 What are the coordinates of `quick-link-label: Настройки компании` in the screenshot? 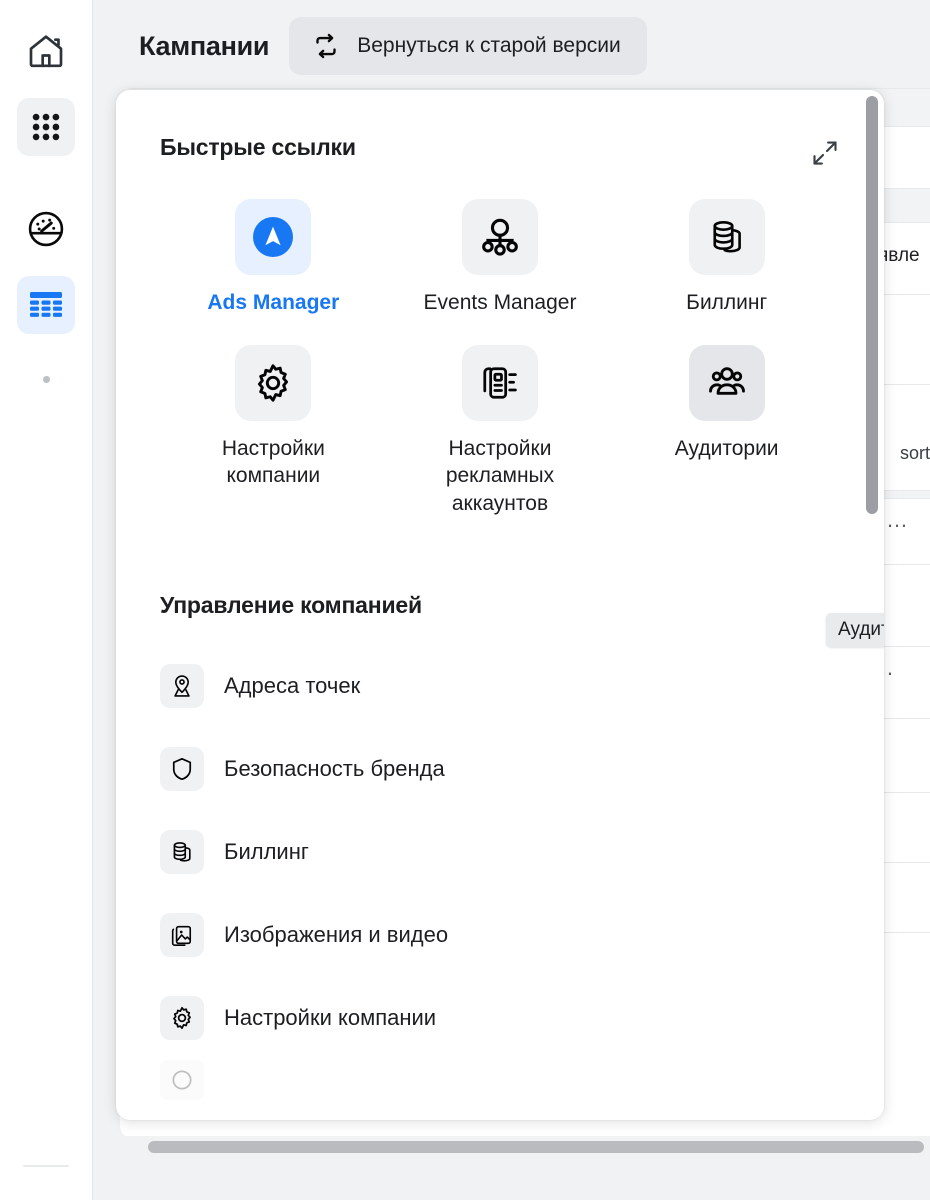 It's located at (273, 462).